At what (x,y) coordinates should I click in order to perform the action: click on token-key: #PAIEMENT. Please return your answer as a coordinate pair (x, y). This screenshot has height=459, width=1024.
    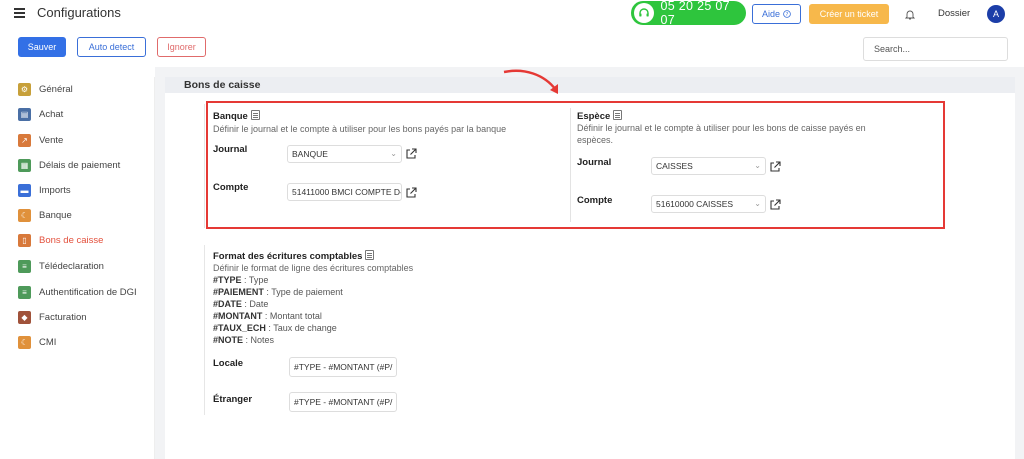
    Looking at the image, I should click on (238, 292).